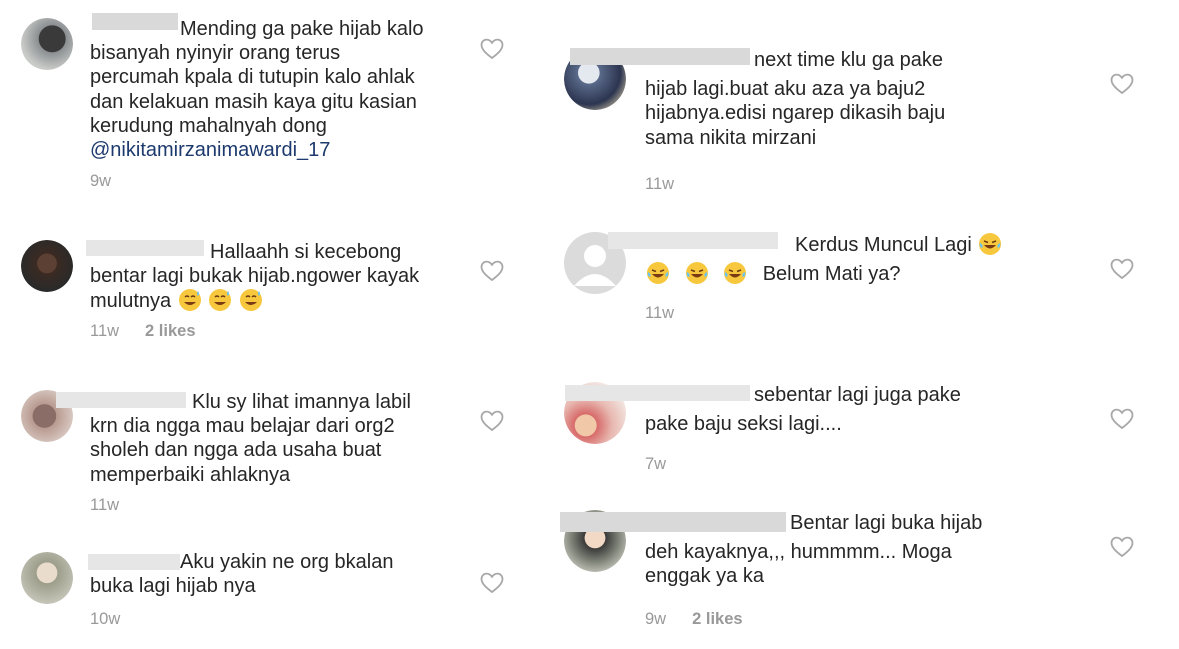 The height and width of the screenshot is (649, 1179). I want to click on comment-text: Hallaahh si kecebong, so click(306, 252).